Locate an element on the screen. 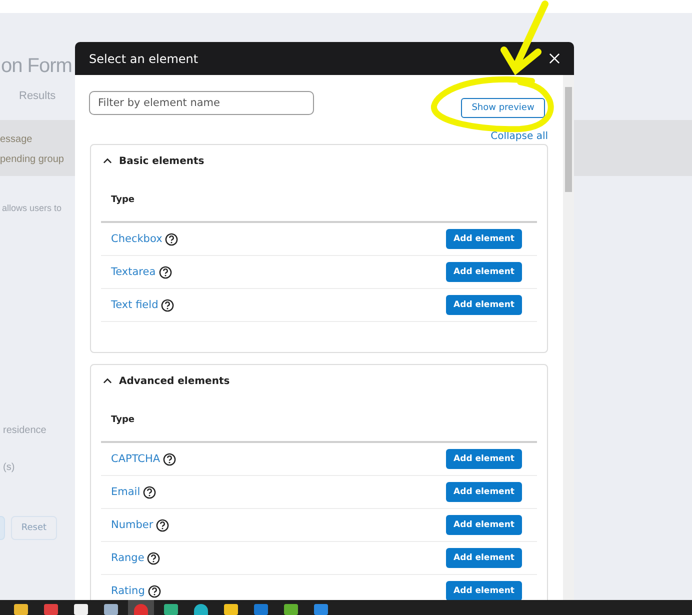 This screenshot has height=615, width=692. section-header: Advanced elements is located at coordinates (319, 381).